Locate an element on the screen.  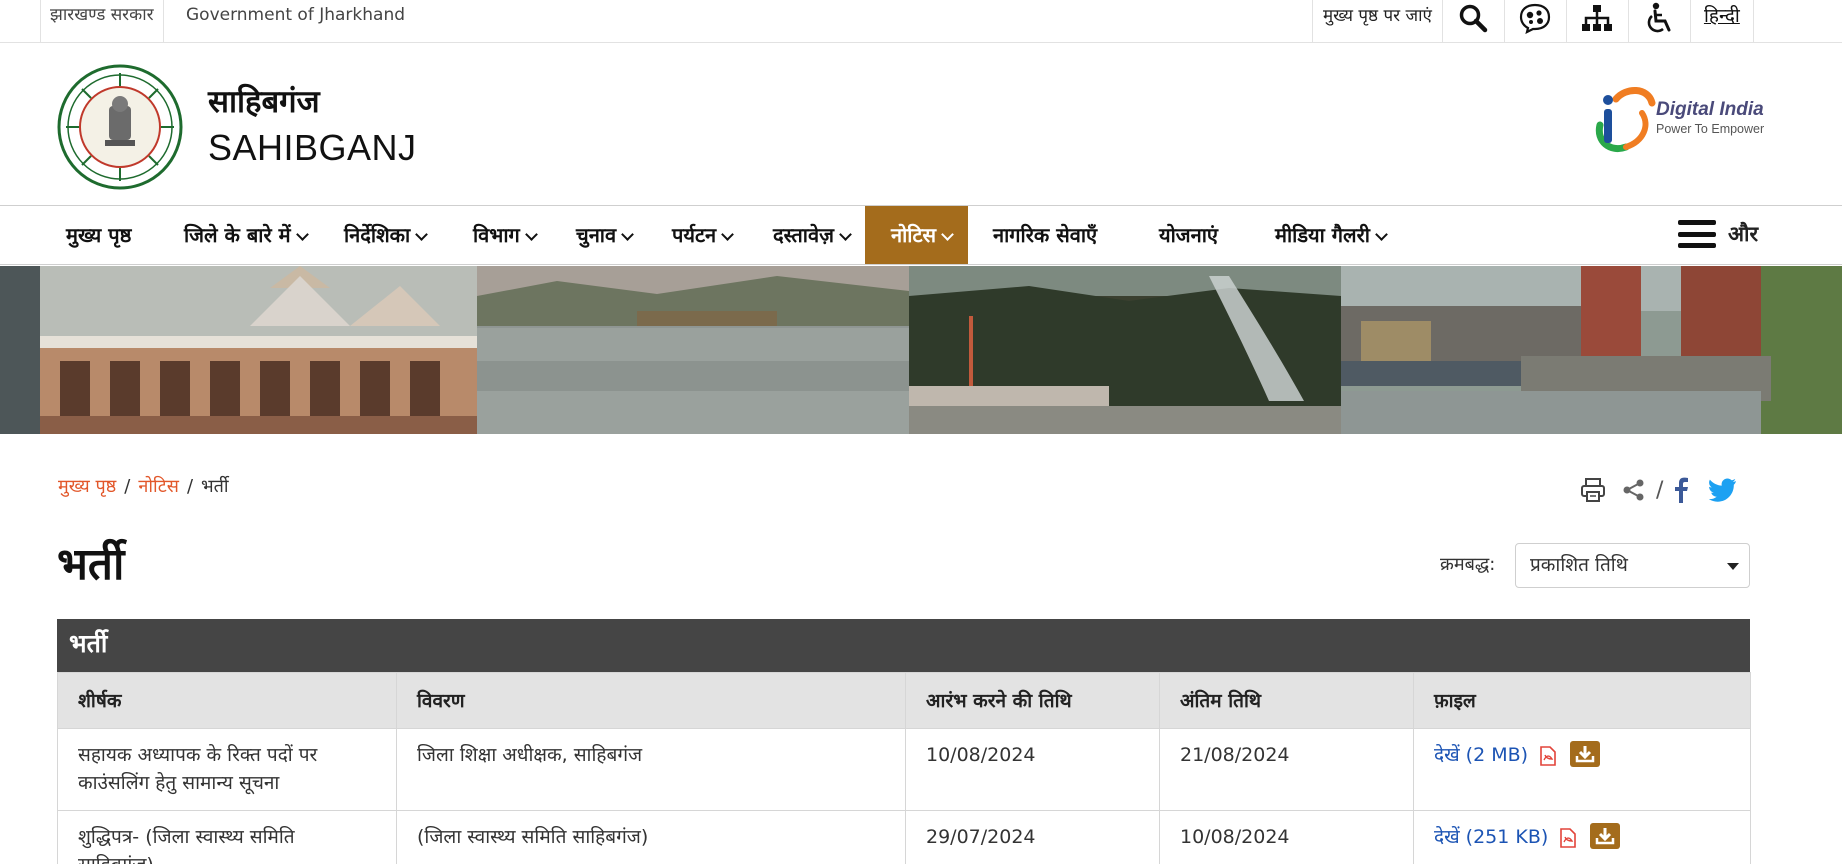
cell-end-date: 21/08/2024 is located at coordinates (1286, 769).